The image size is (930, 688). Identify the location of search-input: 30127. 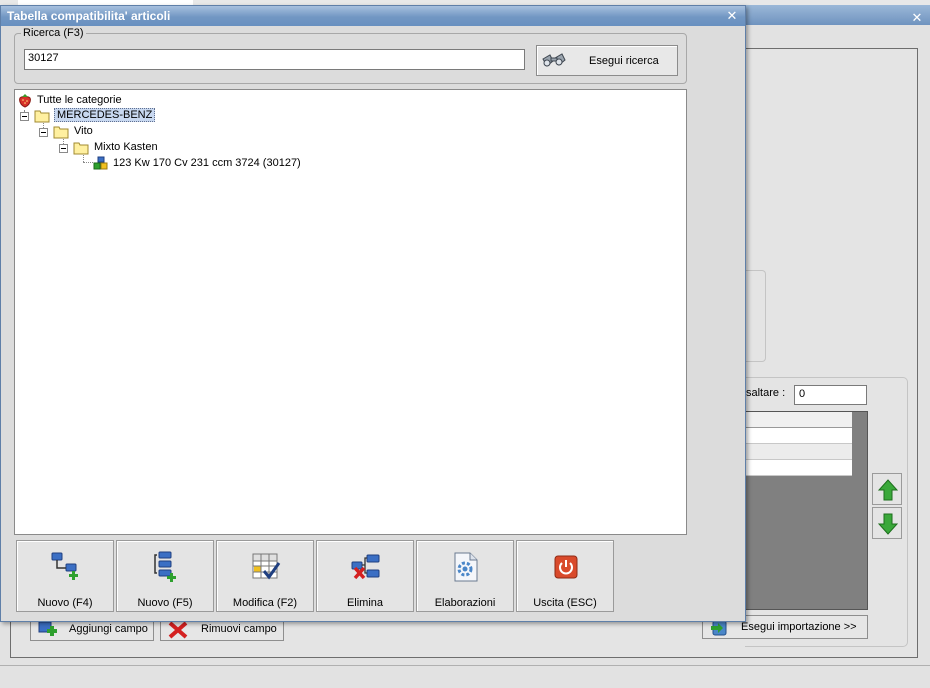
(274, 59).